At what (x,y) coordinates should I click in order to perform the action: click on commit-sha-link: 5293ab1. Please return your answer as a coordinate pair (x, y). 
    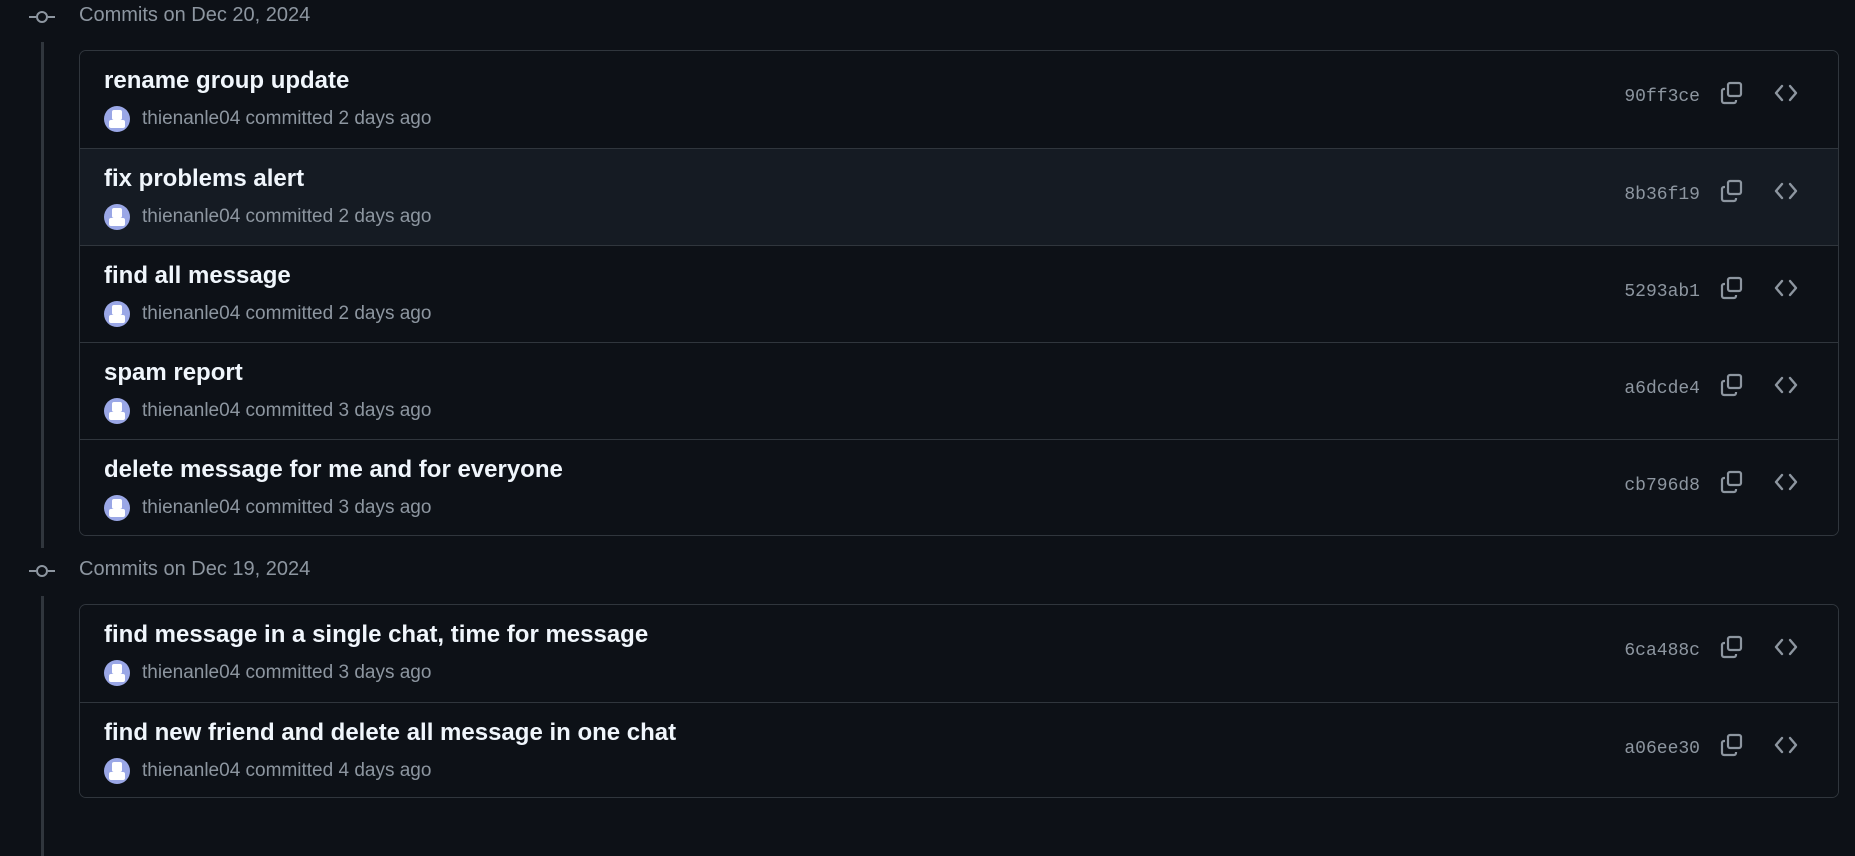
    Looking at the image, I should click on (1662, 292).